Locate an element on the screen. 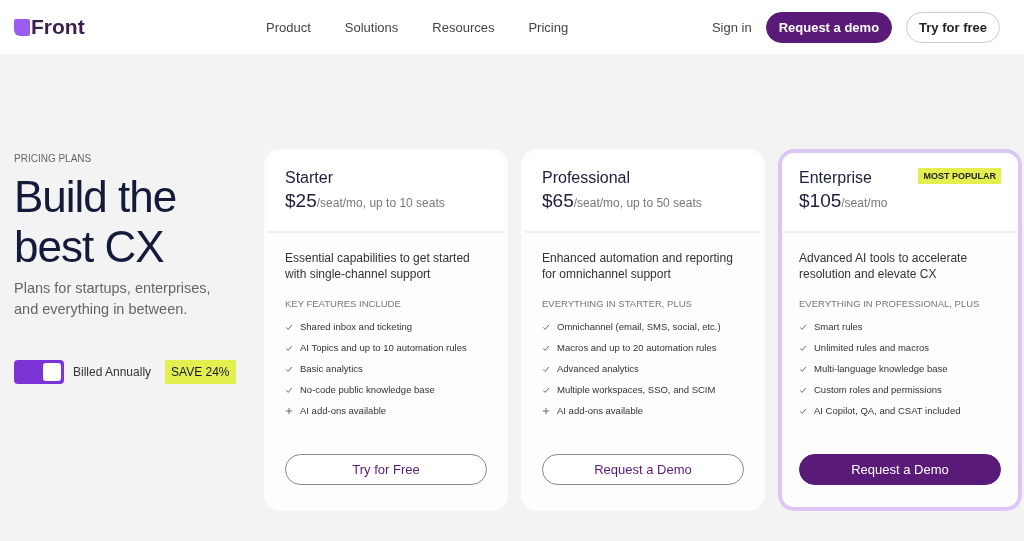 The width and height of the screenshot is (1024, 541). feature-text: Advanced analytics is located at coordinates (598, 368).